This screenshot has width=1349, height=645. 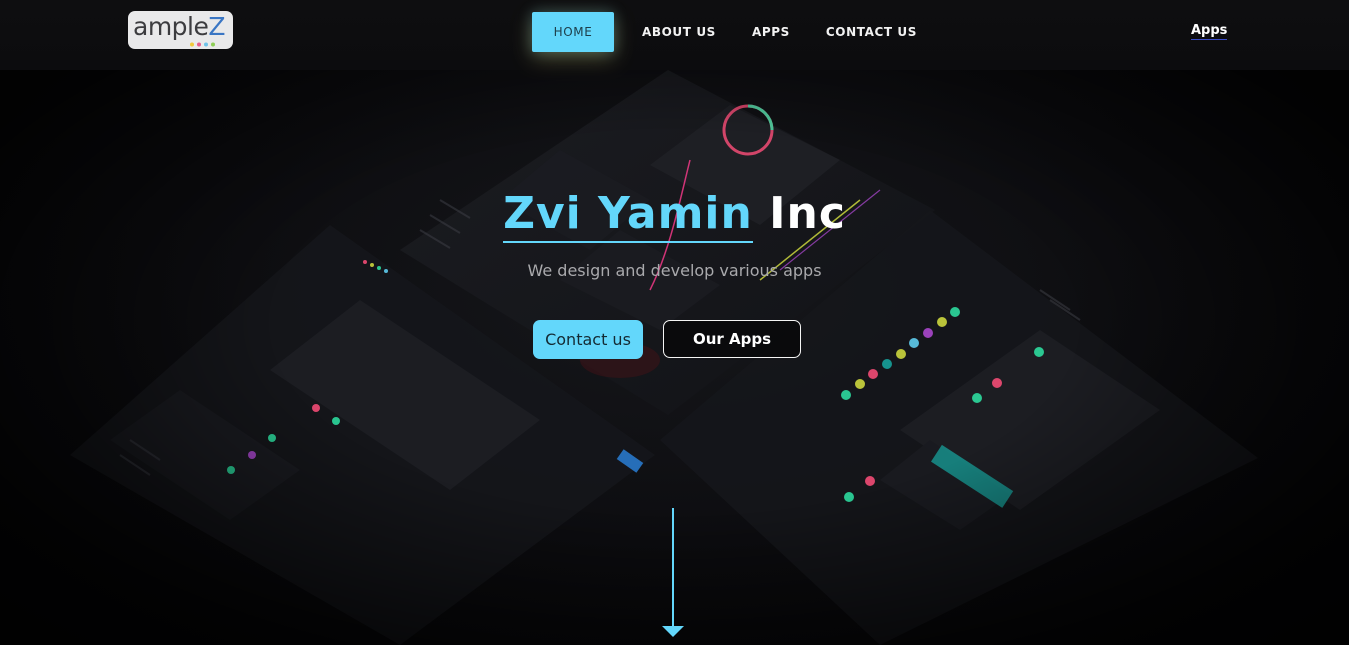 I want to click on nav-apps: APPS, so click(x=771, y=32).